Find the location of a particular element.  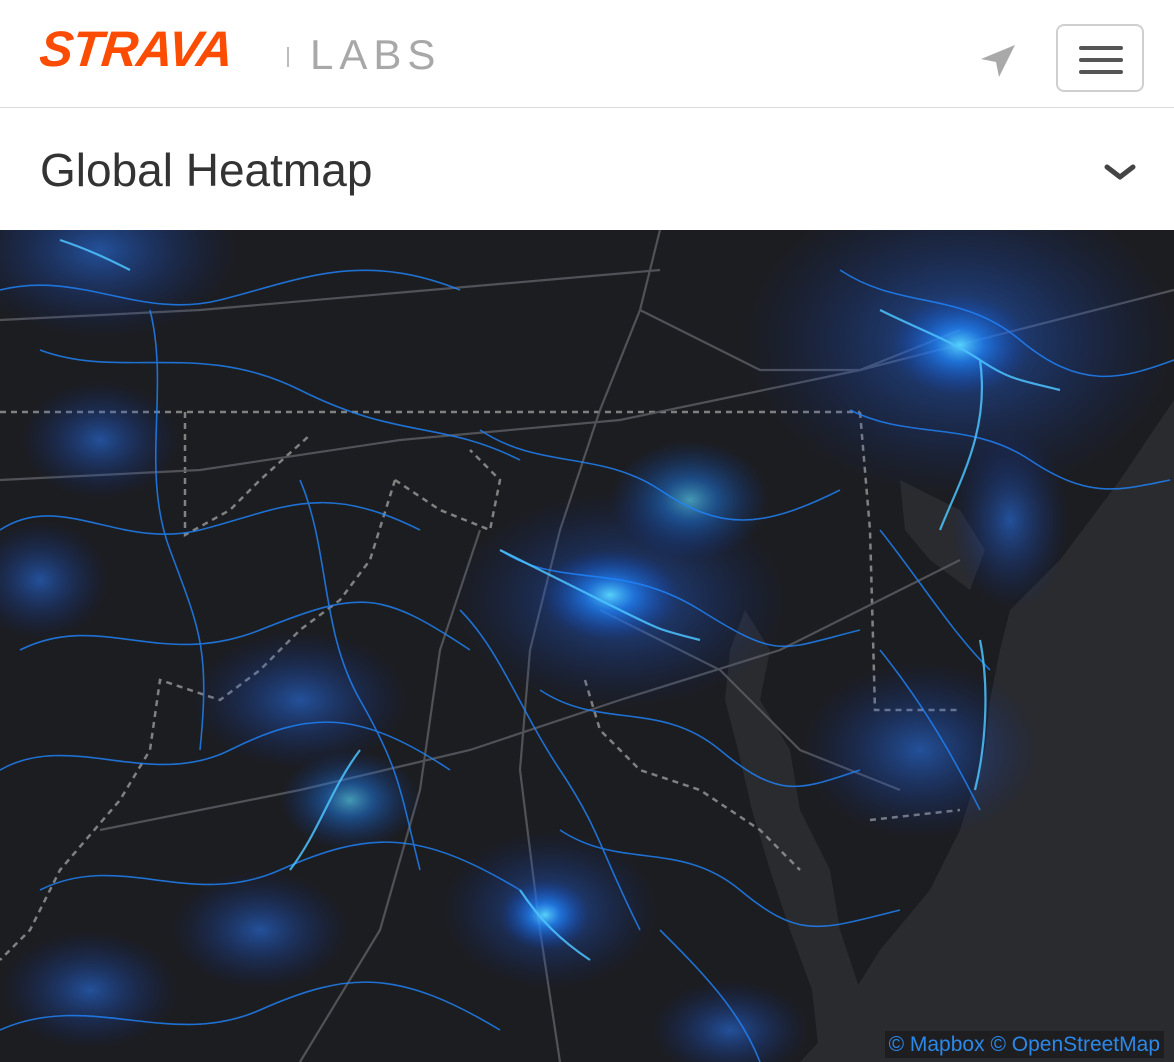

labs-label: LABS is located at coordinates (376, 54).